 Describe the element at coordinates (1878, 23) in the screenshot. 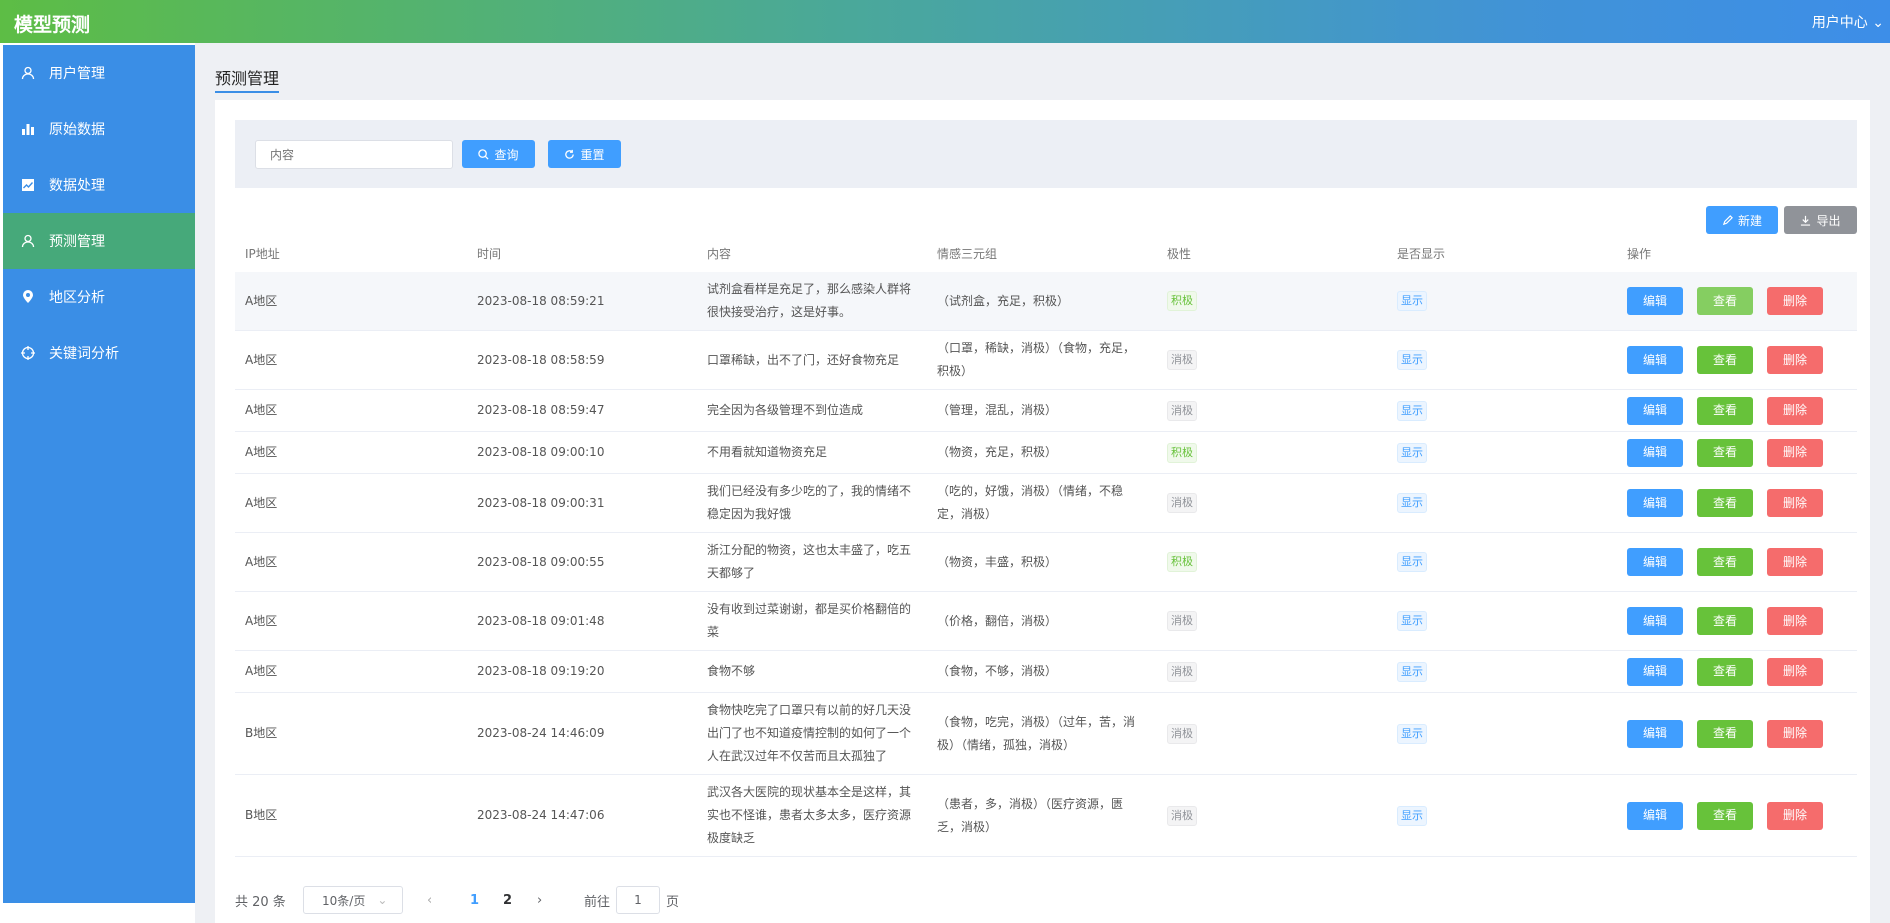

I see `chevron-down-icon: ⌄` at that location.